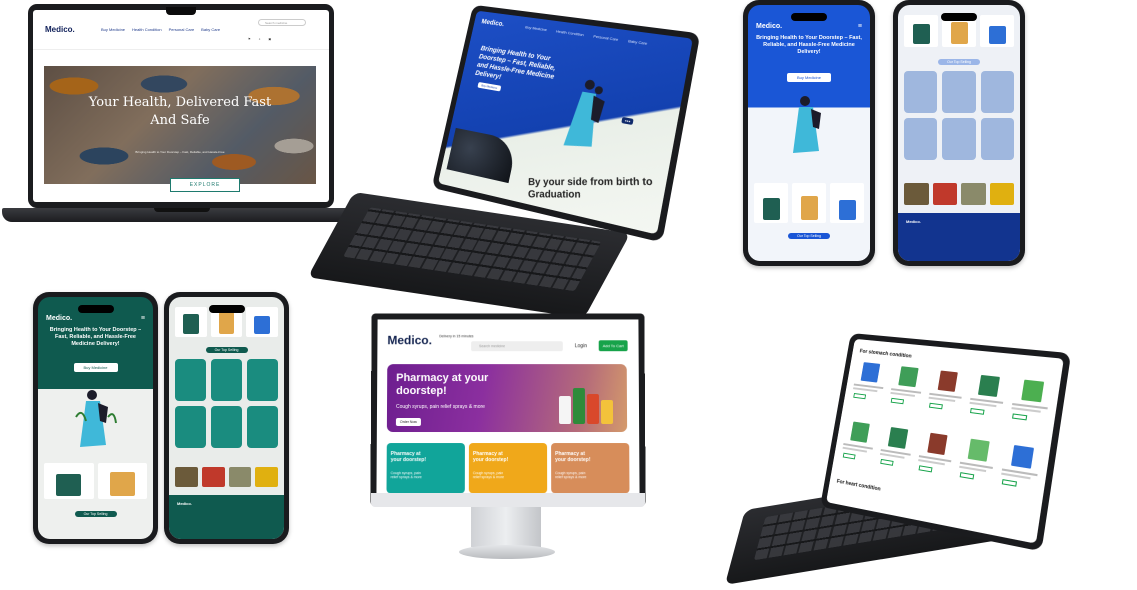 Image resolution: width=1137 pixels, height=590 pixels. Describe the element at coordinates (859, 485) in the screenshot. I see `section-heading: For heart condition` at that location.